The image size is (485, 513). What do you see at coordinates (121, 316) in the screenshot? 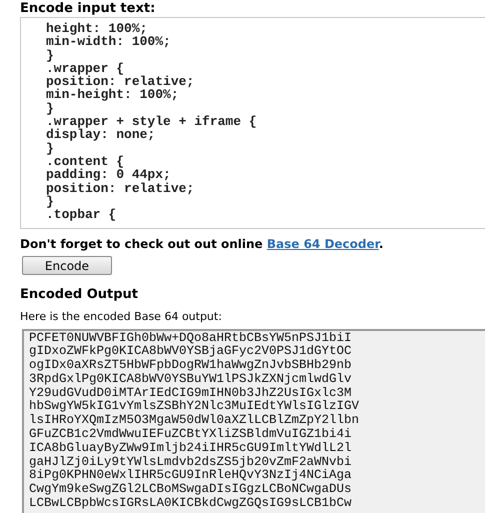
I see `output-caption: Here is the encoded Base 64 output:` at bounding box center [121, 316].